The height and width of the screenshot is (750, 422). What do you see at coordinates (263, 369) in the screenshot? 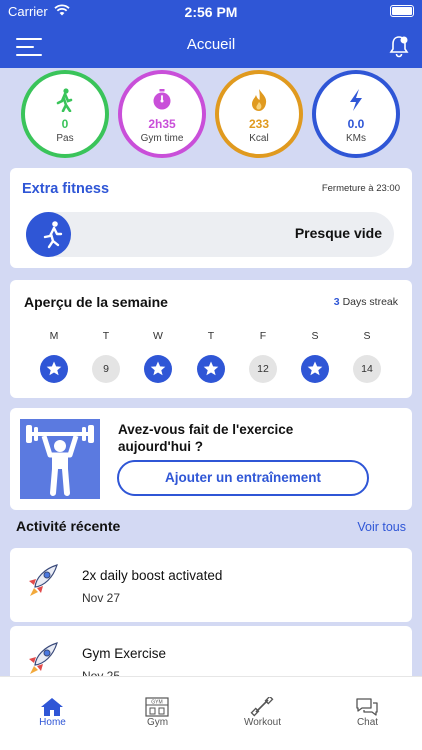
I see `week-day-number: 12` at bounding box center [263, 369].